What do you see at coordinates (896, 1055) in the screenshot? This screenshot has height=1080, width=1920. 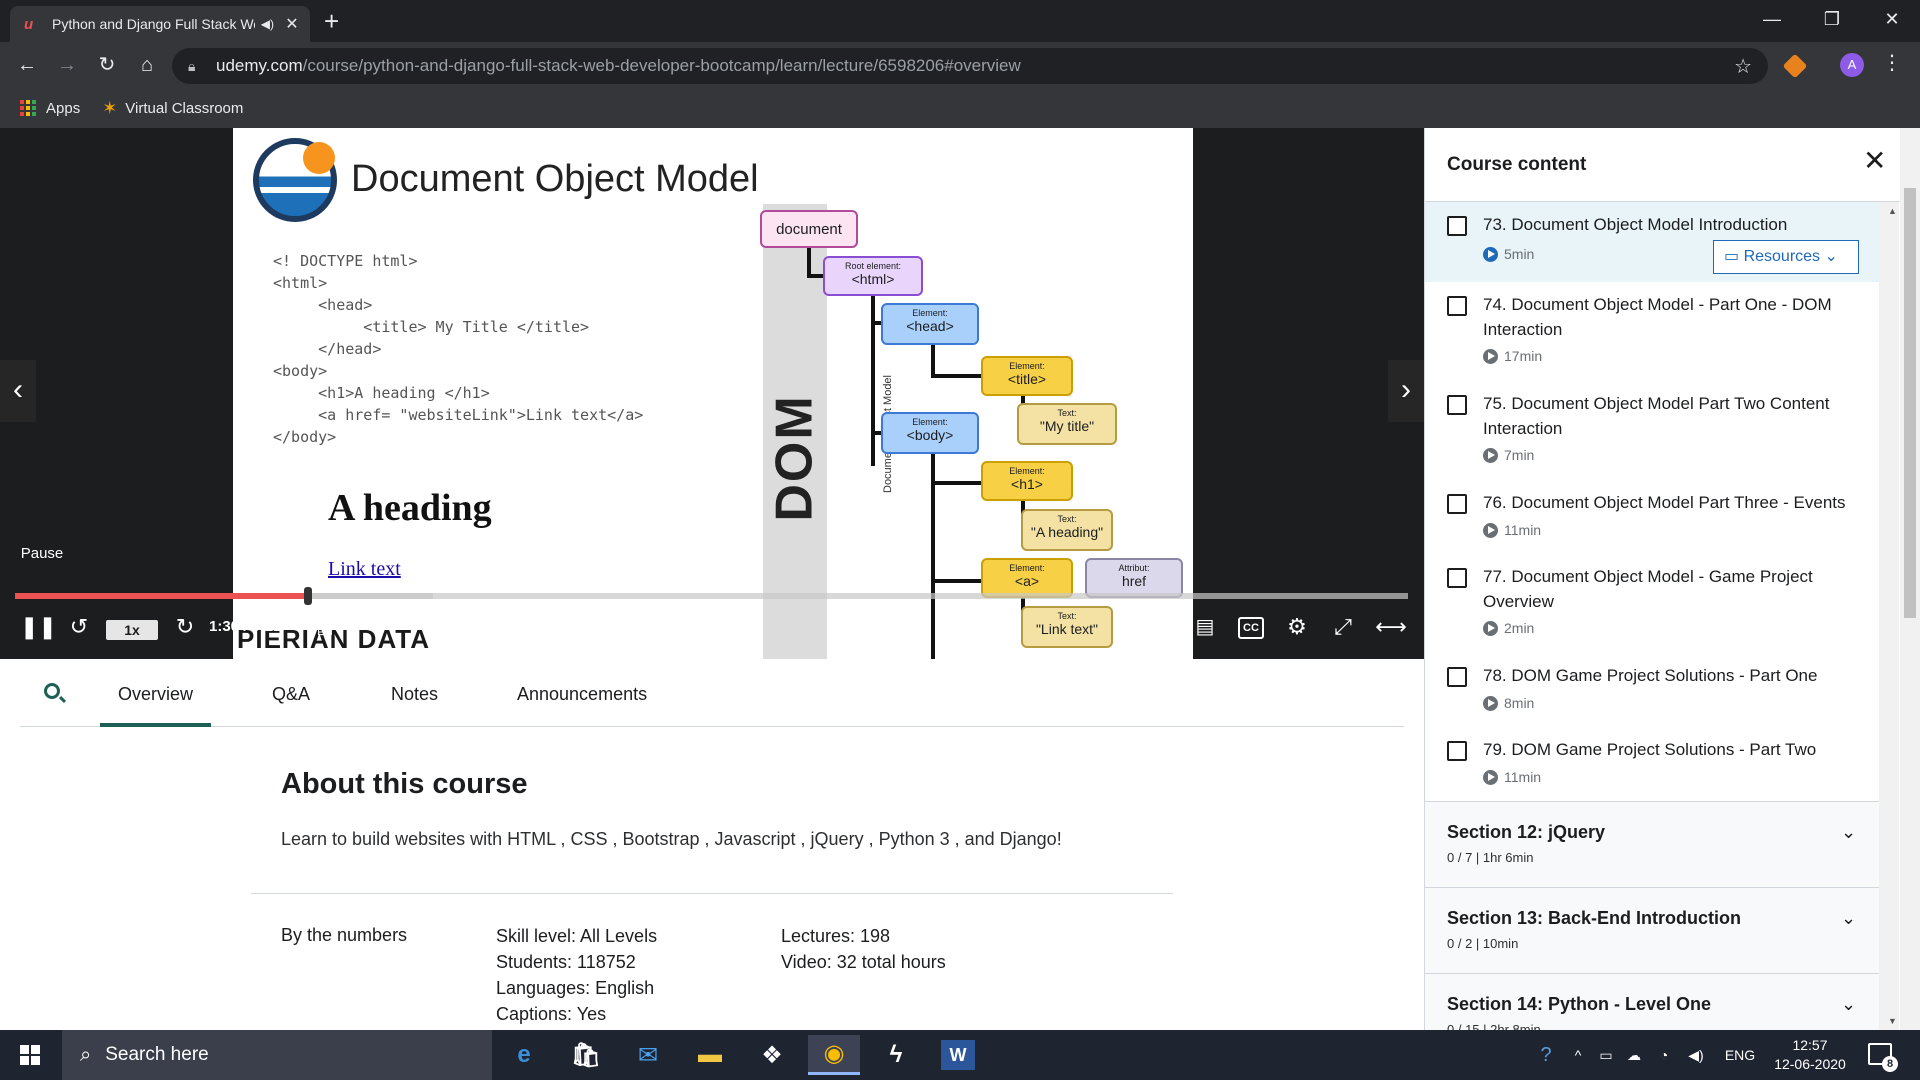 I see `sublime-icon: ϟ` at bounding box center [896, 1055].